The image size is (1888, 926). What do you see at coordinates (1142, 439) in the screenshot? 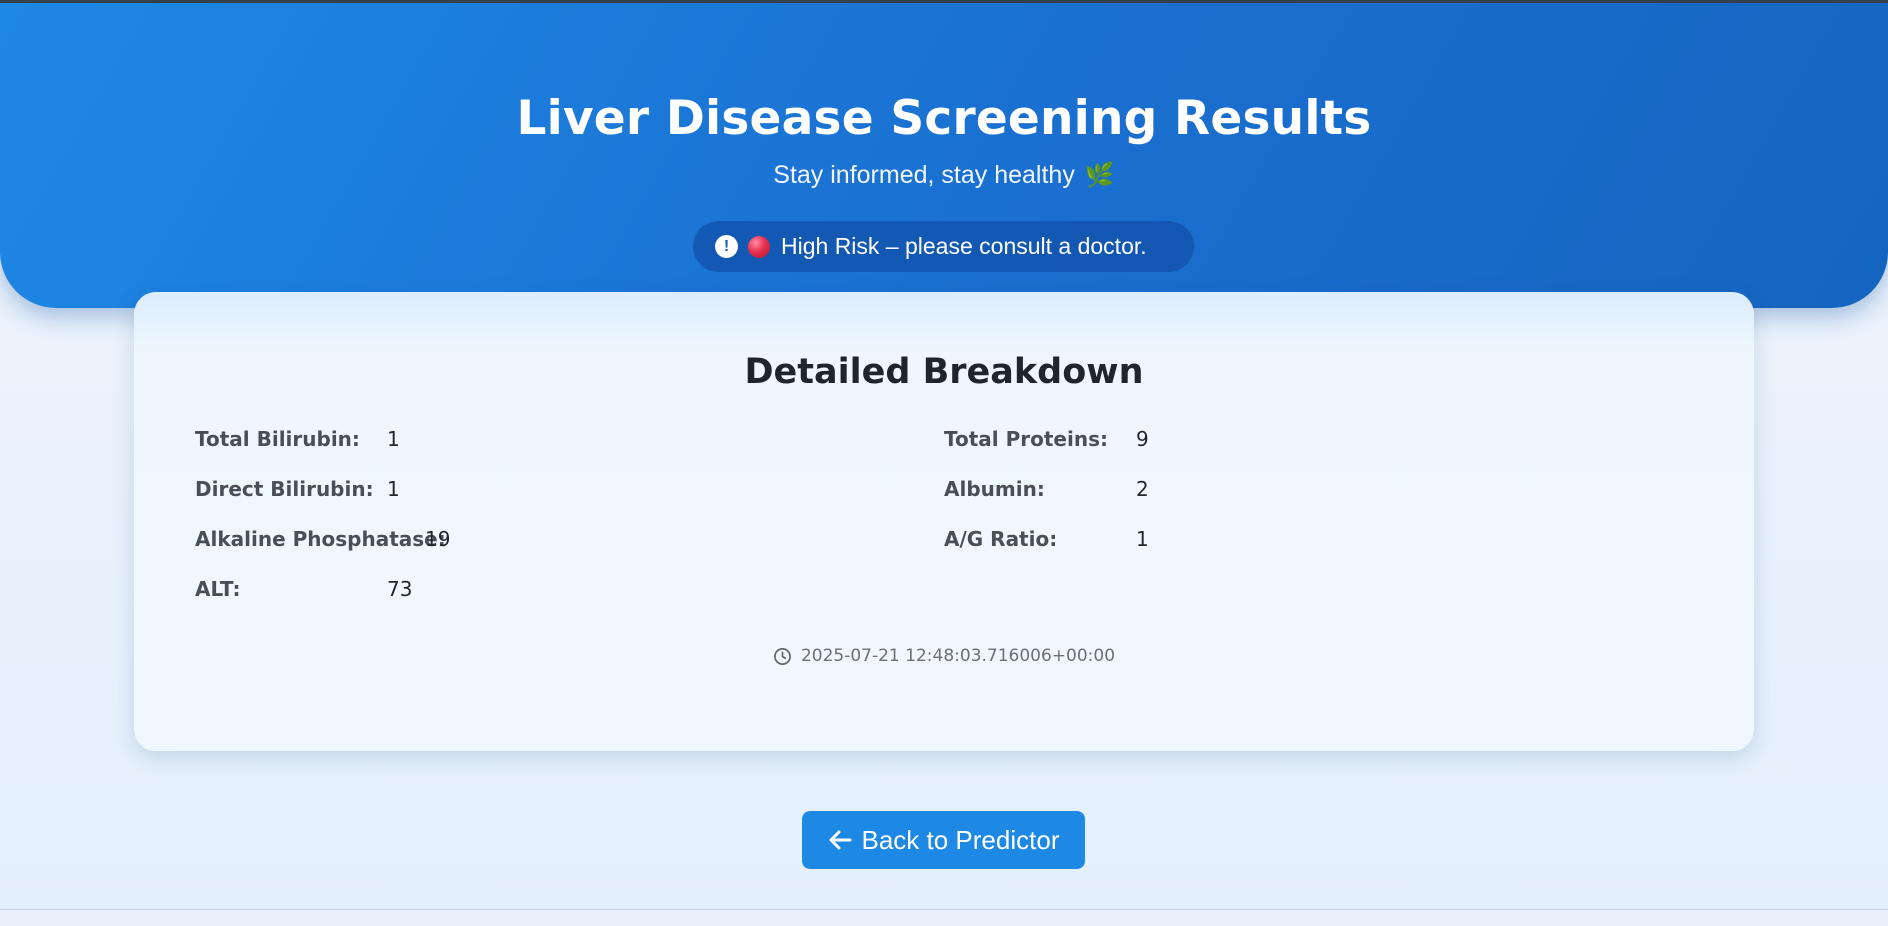
I see `total-proteins-value: 9` at bounding box center [1142, 439].